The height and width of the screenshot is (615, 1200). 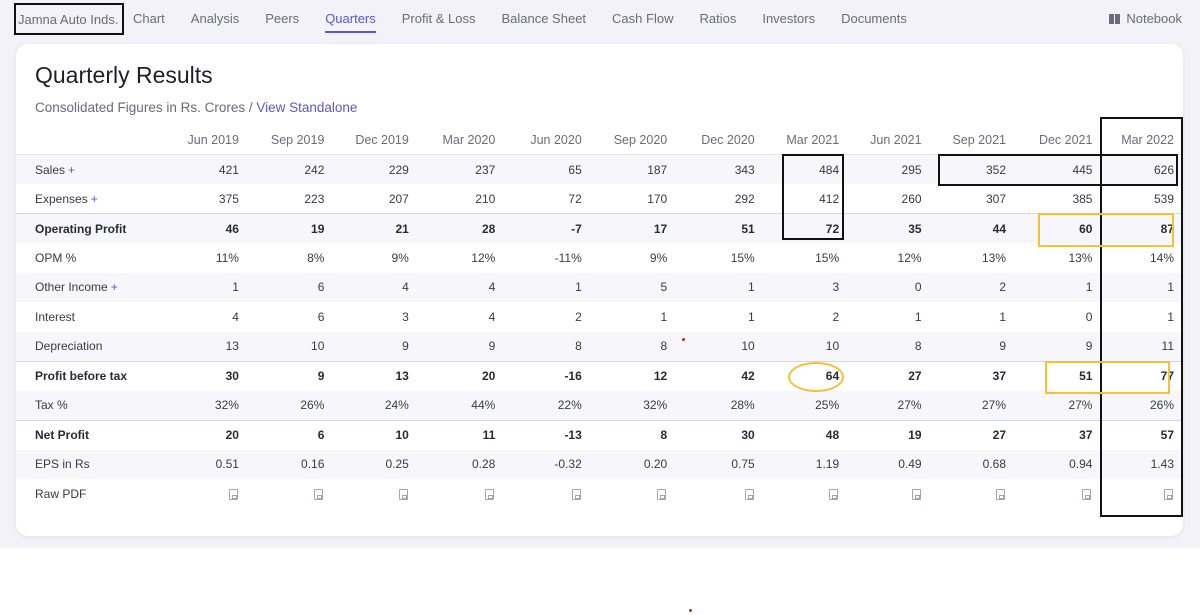 What do you see at coordinates (1082, 198) in the screenshot?
I see `table-cell: 385` at bounding box center [1082, 198].